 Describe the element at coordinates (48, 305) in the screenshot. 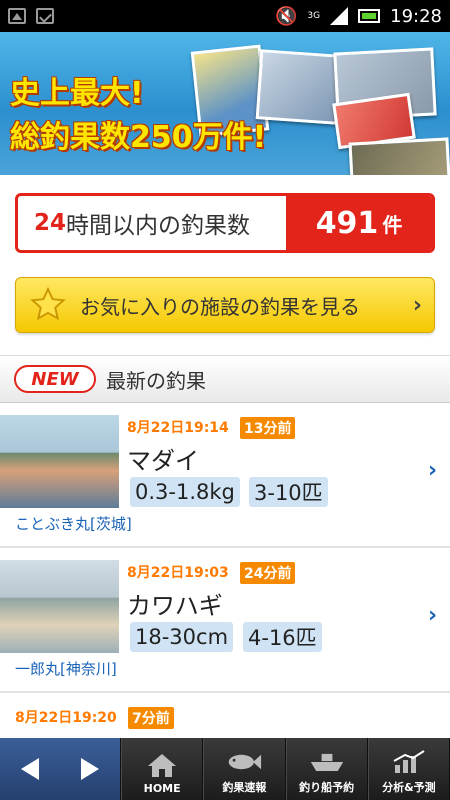

I see `star-icon` at that location.